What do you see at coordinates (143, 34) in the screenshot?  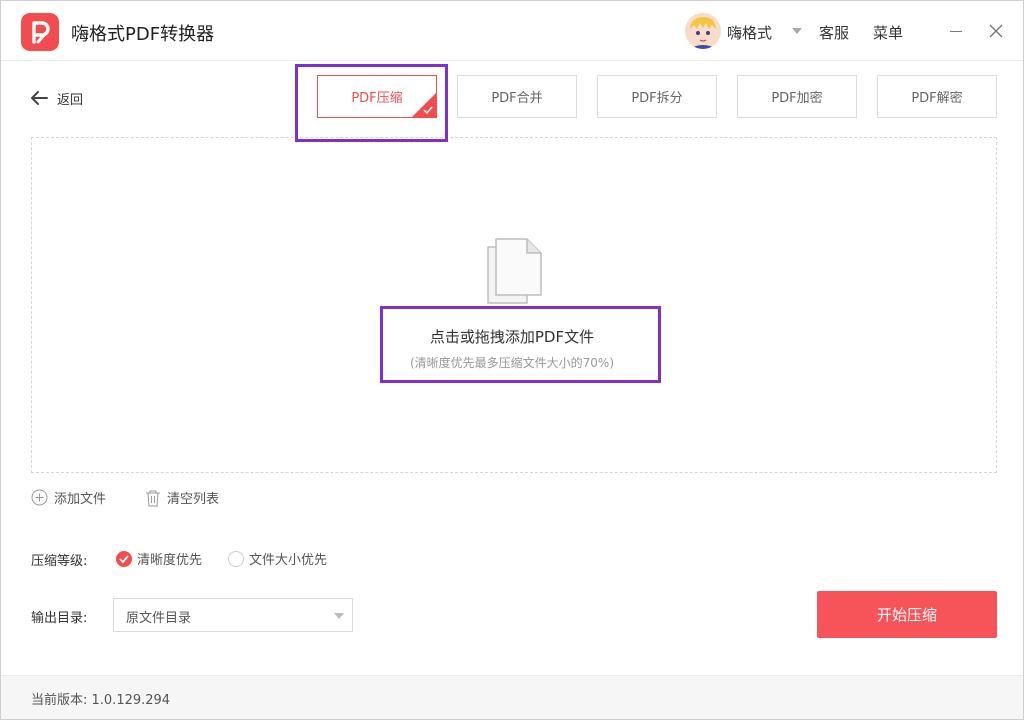 I see `app-title: 嗨格式PDF转换器` at bounding box center [143, 34].